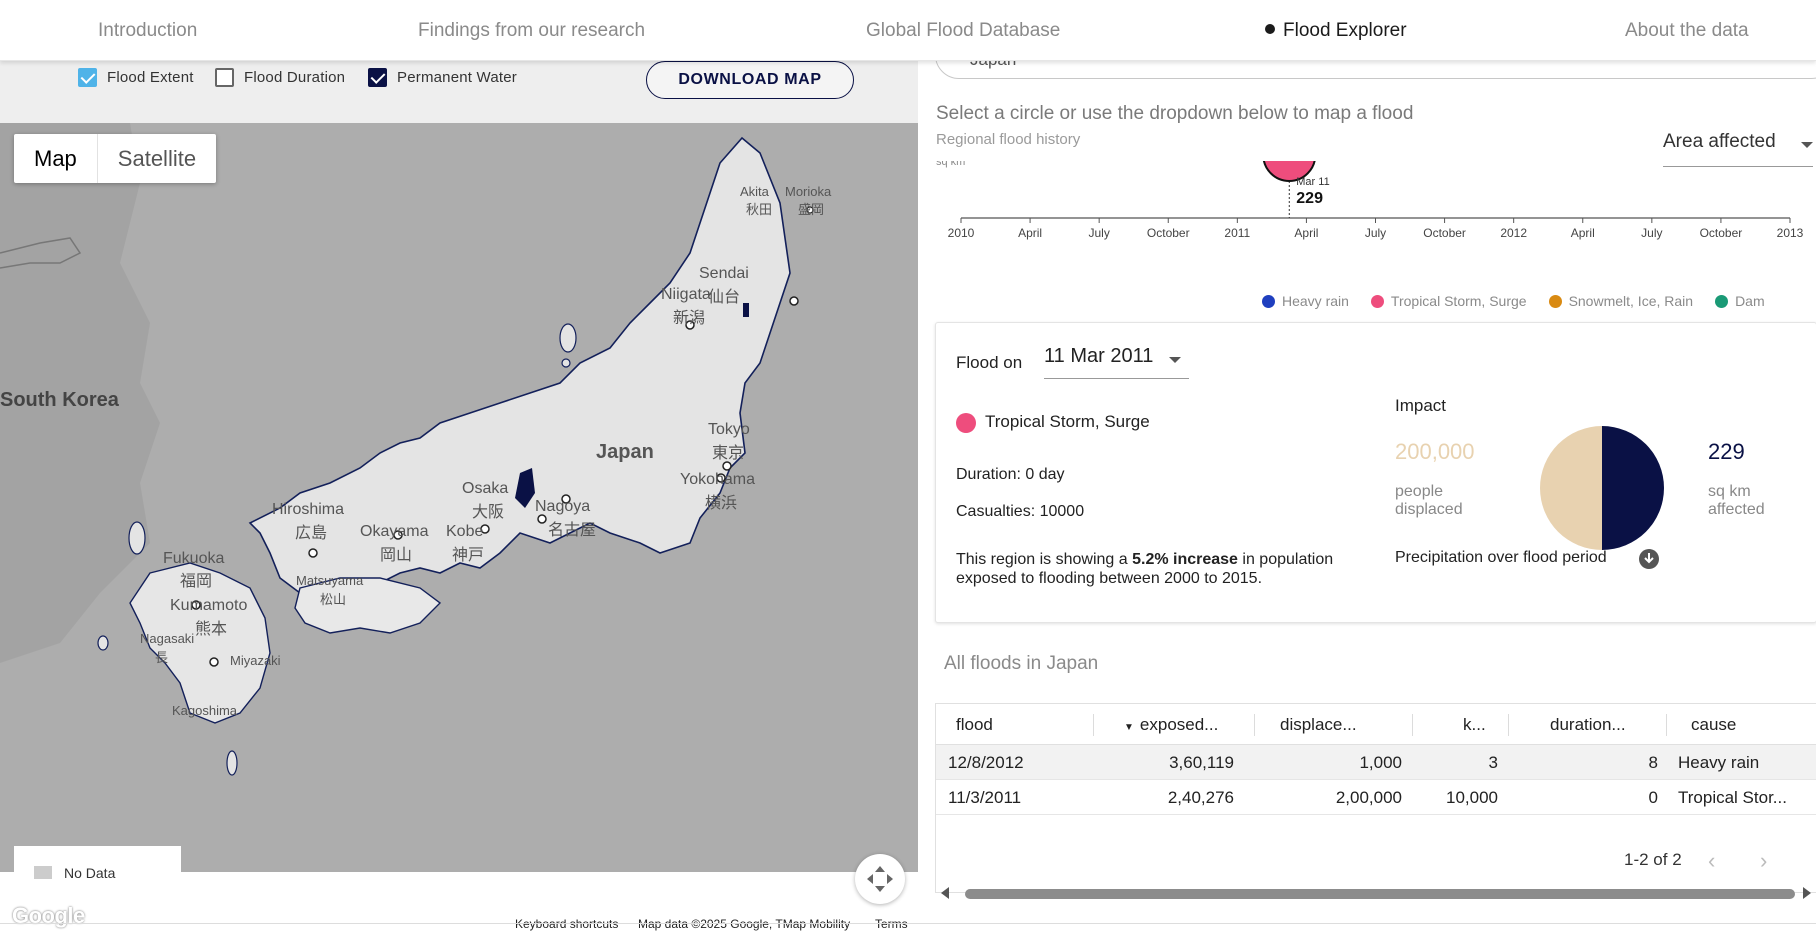 The height and width of the screenshot is (933, 1816). Describe the element at coordinates (1421, 405) in the screenshot. I see `impact-heading: Impact` at that location.